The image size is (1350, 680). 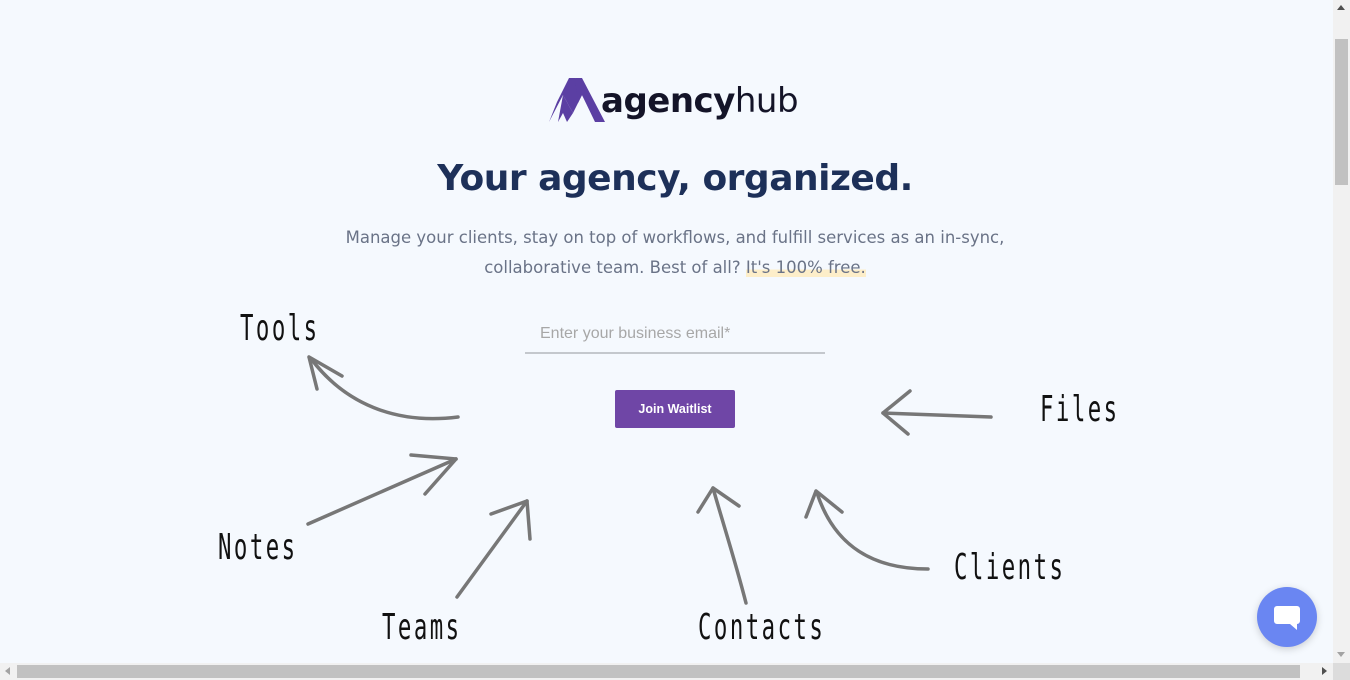 I want to click on contacts-arrow, so click(x=729, y=545).